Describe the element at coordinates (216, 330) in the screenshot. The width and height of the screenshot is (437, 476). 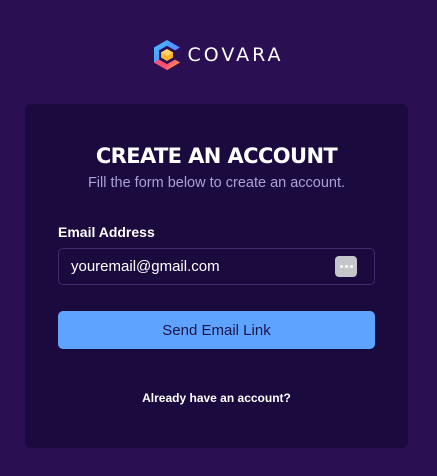
I see `send-email-link-button: Send Email Link` at that location.